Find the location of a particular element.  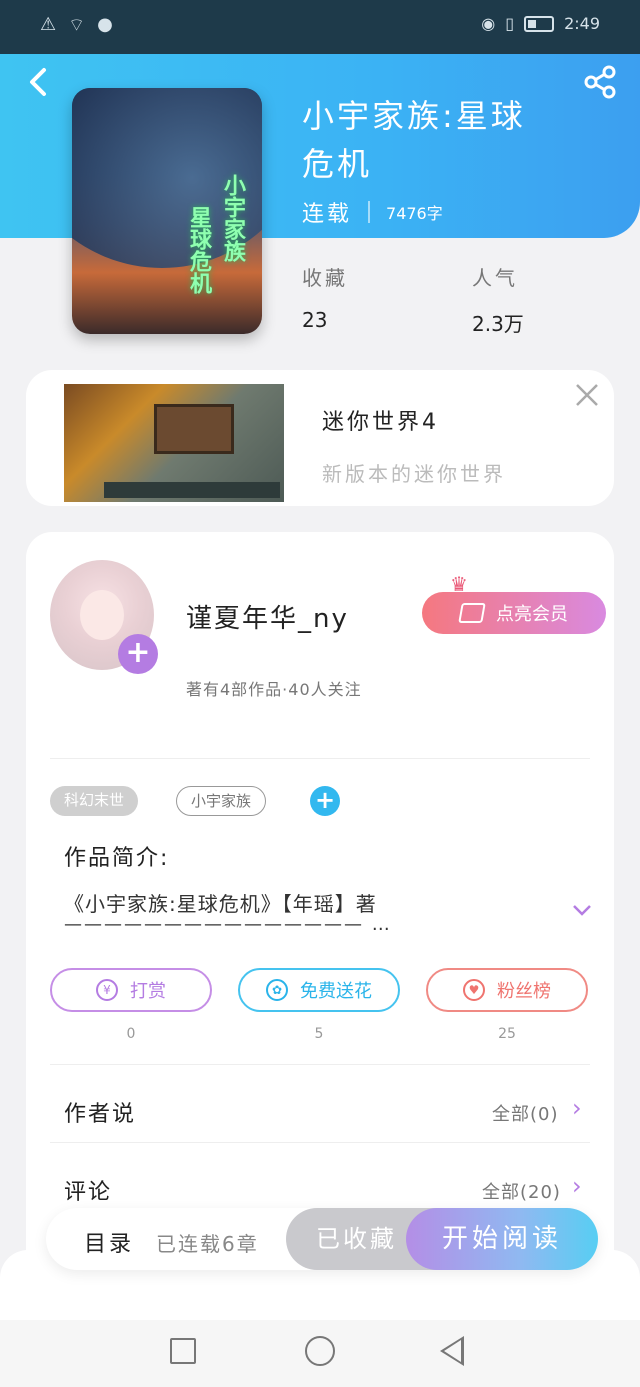

author-say-title: 作者说 is located at coordinates (100, 1114).